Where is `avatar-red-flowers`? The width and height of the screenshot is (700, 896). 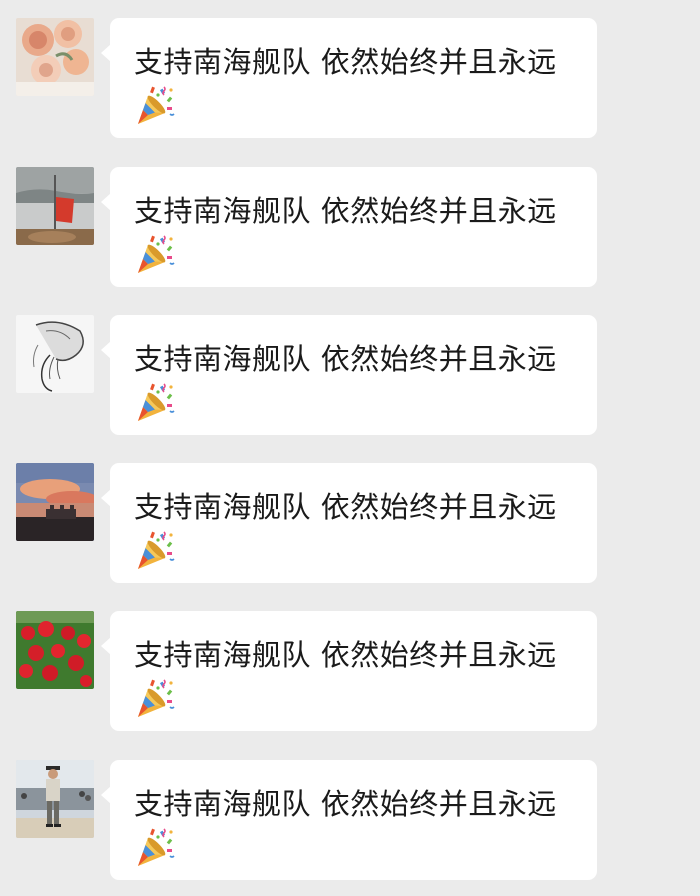
avatar-red-flowers is located at coordinates (55, 650).